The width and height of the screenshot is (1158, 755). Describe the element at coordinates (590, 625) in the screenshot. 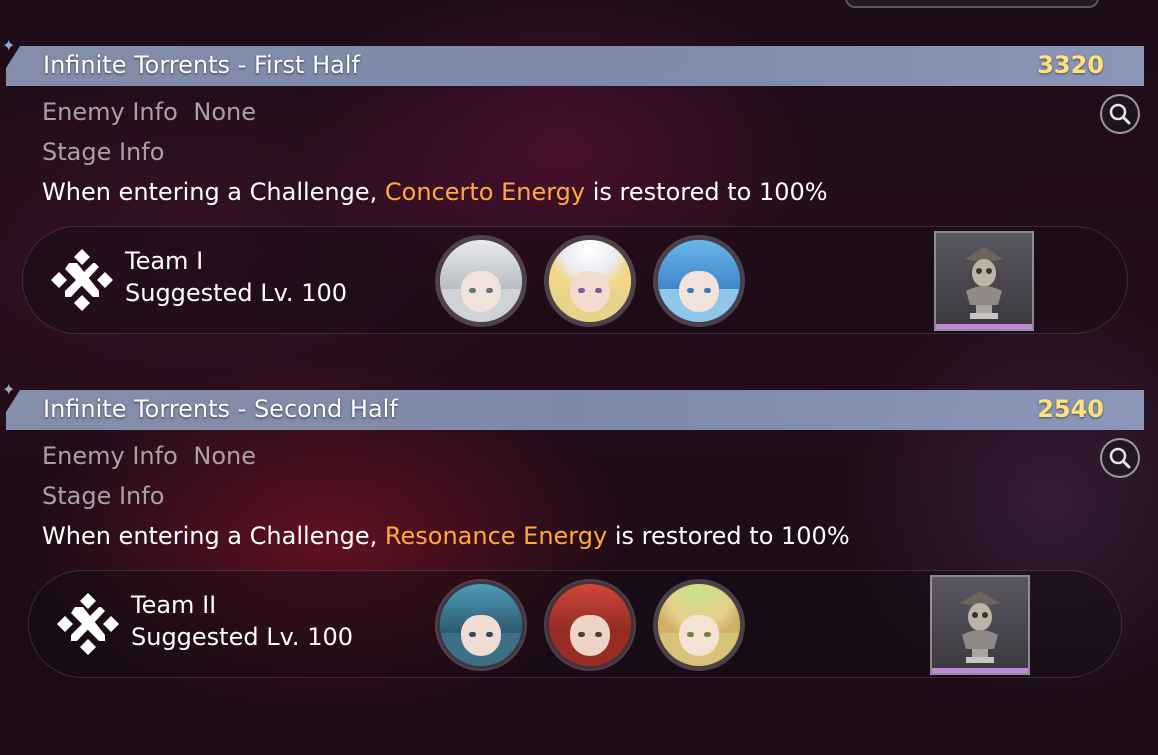

I see `character-avatar-red-hair` at that location.